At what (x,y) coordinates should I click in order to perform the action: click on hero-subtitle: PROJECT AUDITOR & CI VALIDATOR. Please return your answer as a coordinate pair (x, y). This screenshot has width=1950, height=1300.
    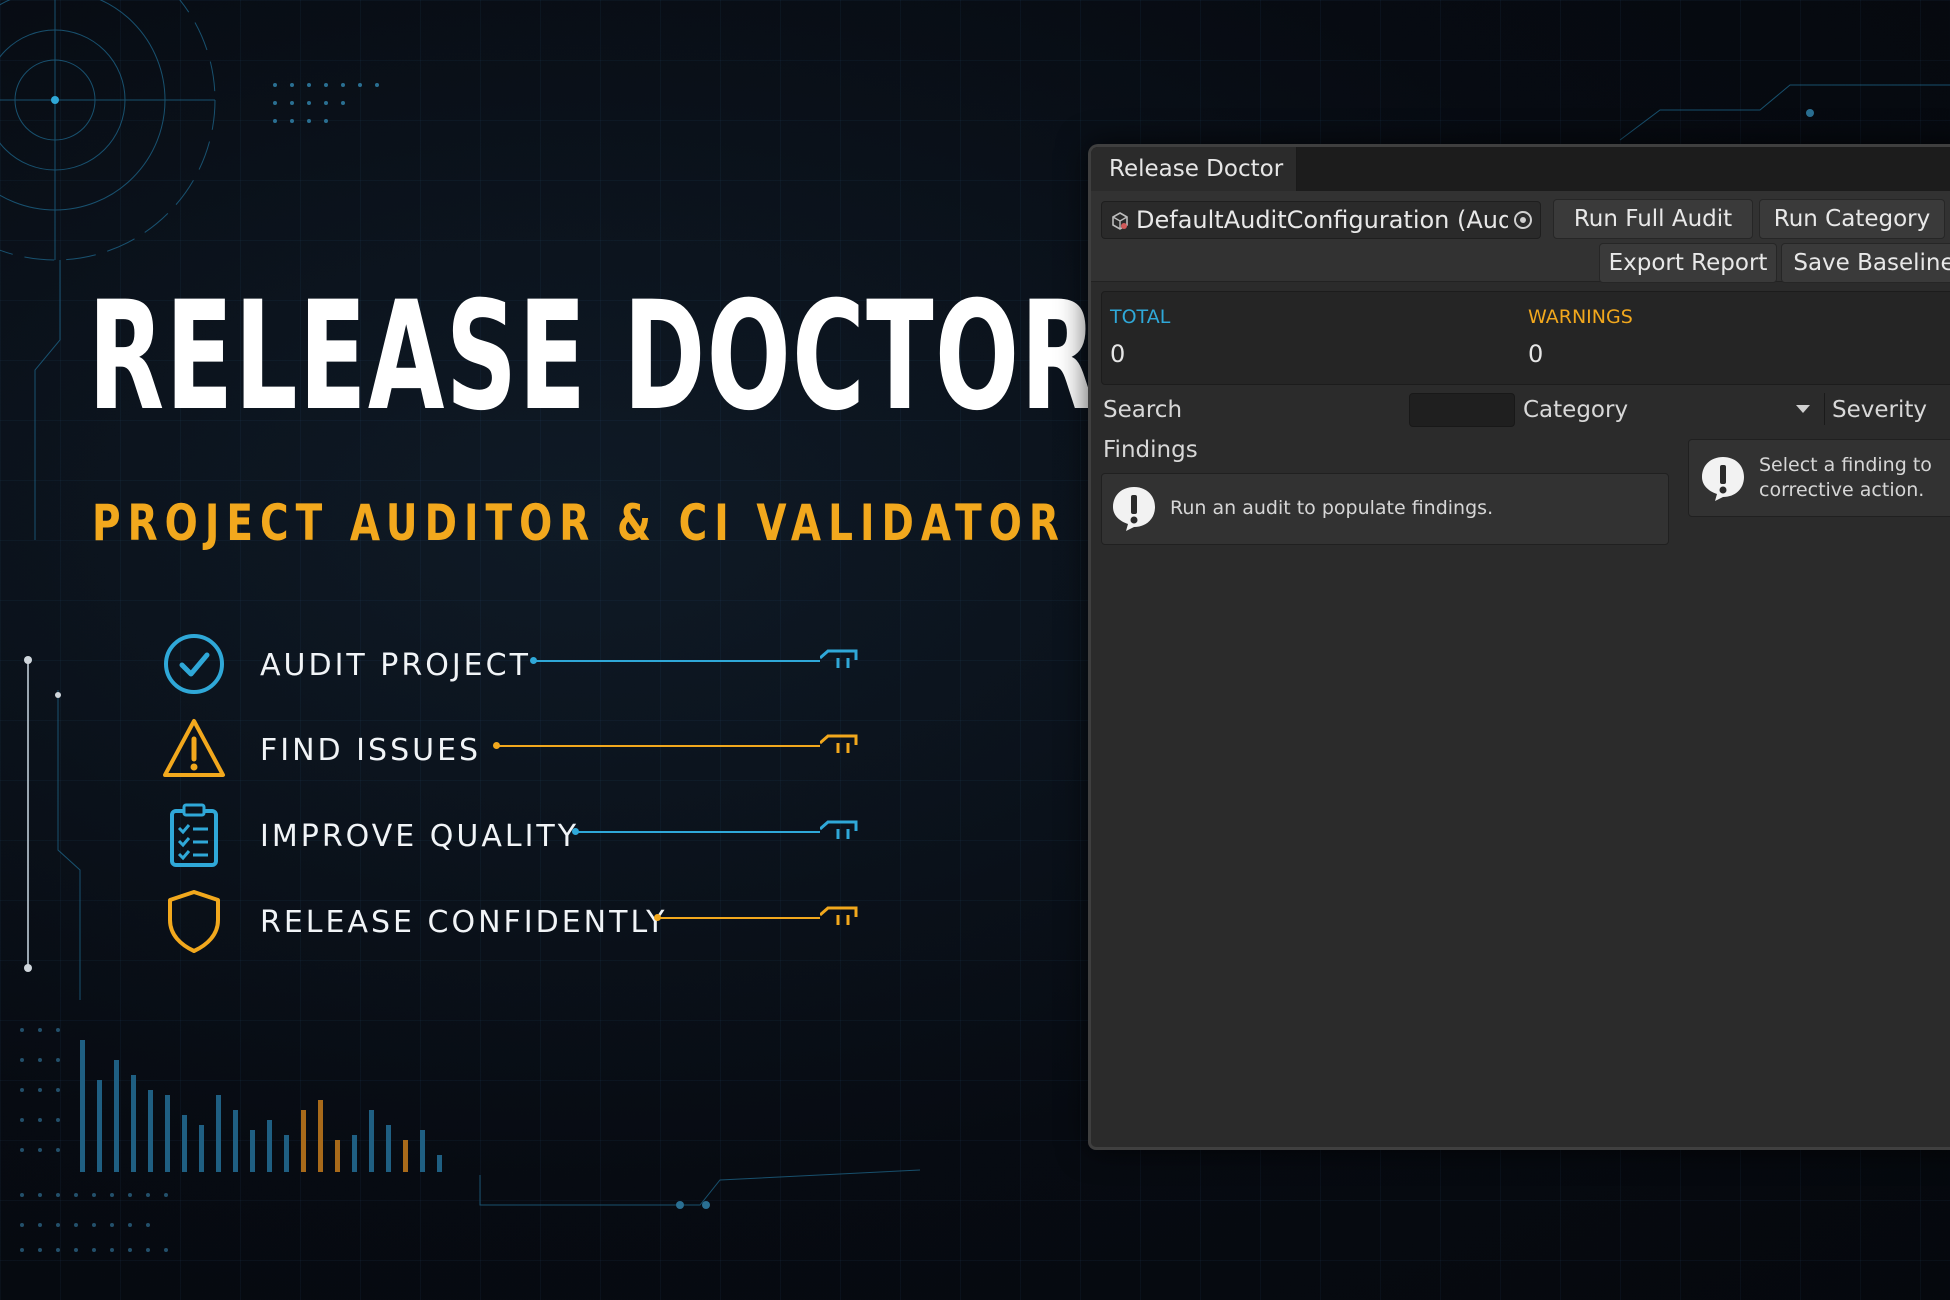
    Looking at the image, I should click on (579, 523).